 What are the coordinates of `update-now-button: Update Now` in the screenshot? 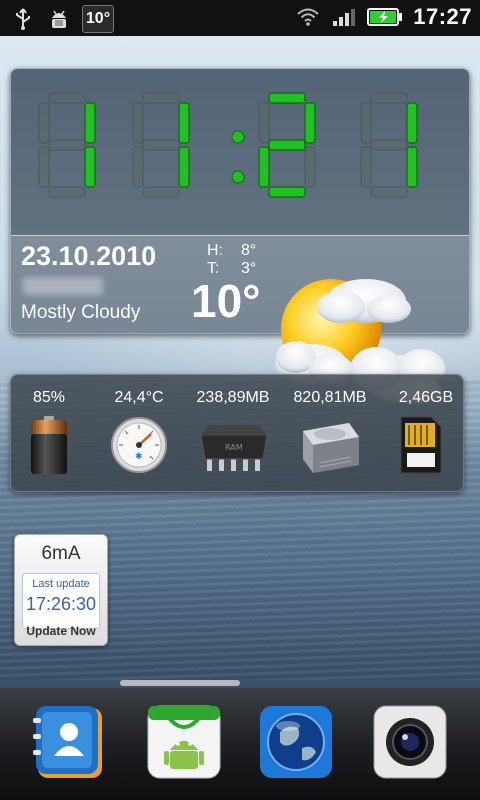 It's located at (61, 631).